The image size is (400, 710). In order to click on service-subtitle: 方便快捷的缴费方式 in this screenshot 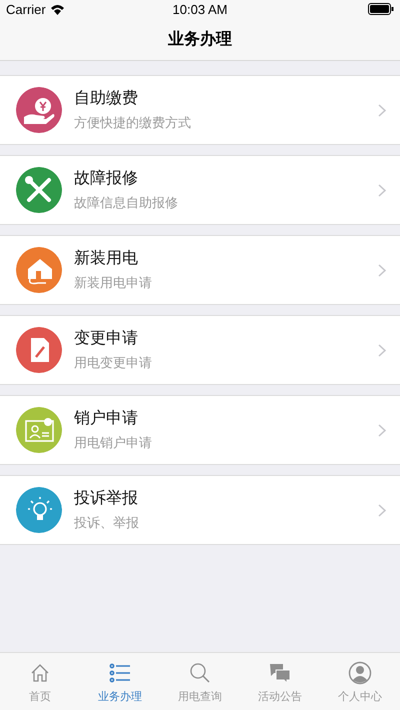, I will do `click(133, 123)`.